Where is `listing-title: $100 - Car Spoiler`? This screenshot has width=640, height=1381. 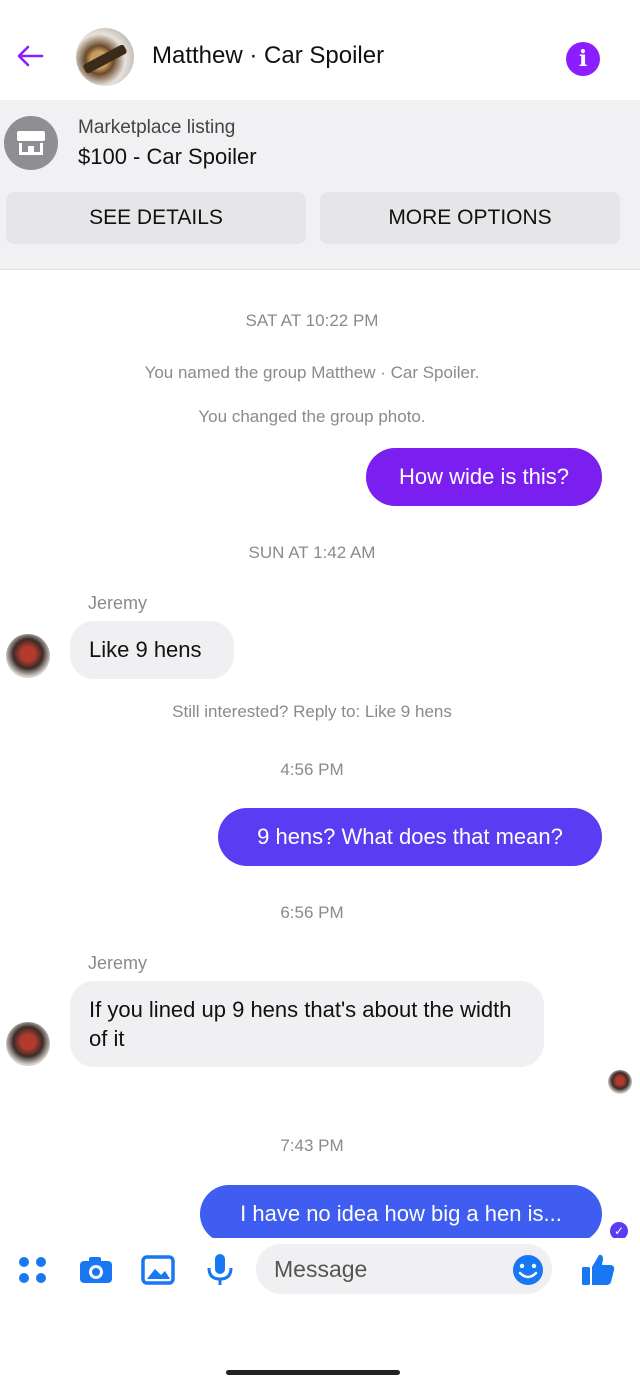 listing-title: $100 - Car Spoiler is located at coordinates (167, 156).